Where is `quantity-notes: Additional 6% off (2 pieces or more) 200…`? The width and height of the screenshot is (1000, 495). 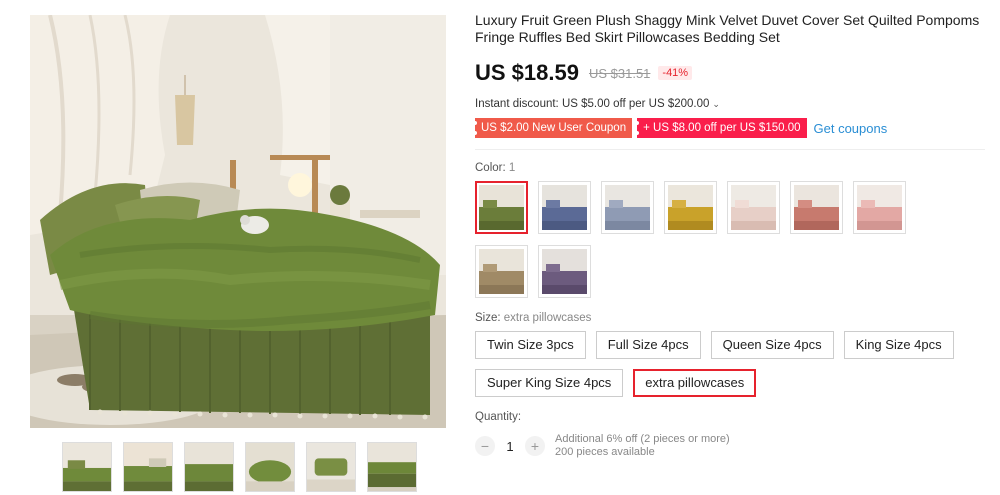 quantity-notes: Additional 6% off (2 pieces or more) 200… is located at coordinates (642, 446).